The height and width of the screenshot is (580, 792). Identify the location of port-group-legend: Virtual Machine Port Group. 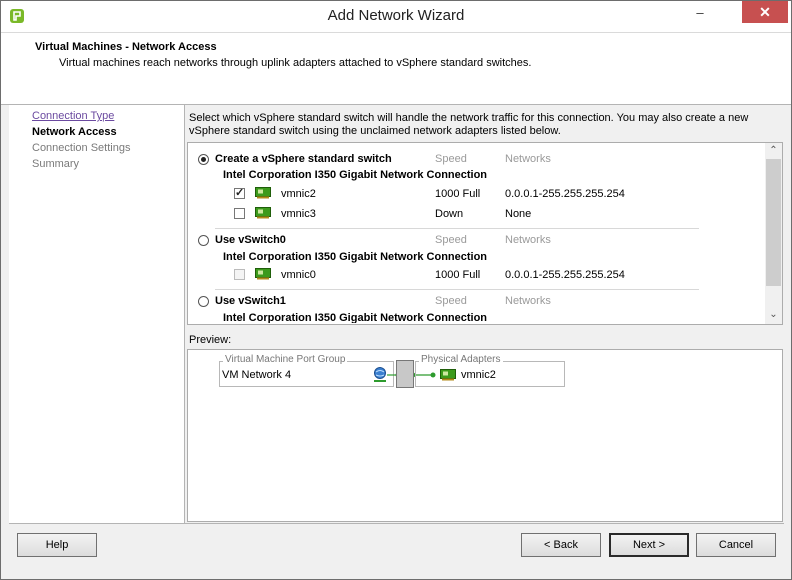
(285, 359).